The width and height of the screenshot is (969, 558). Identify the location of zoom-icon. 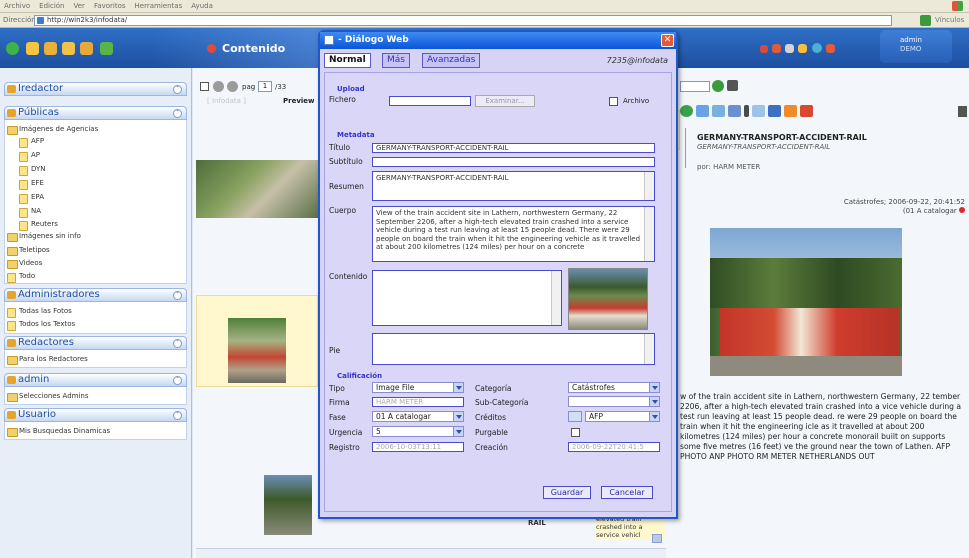
(758, 111).